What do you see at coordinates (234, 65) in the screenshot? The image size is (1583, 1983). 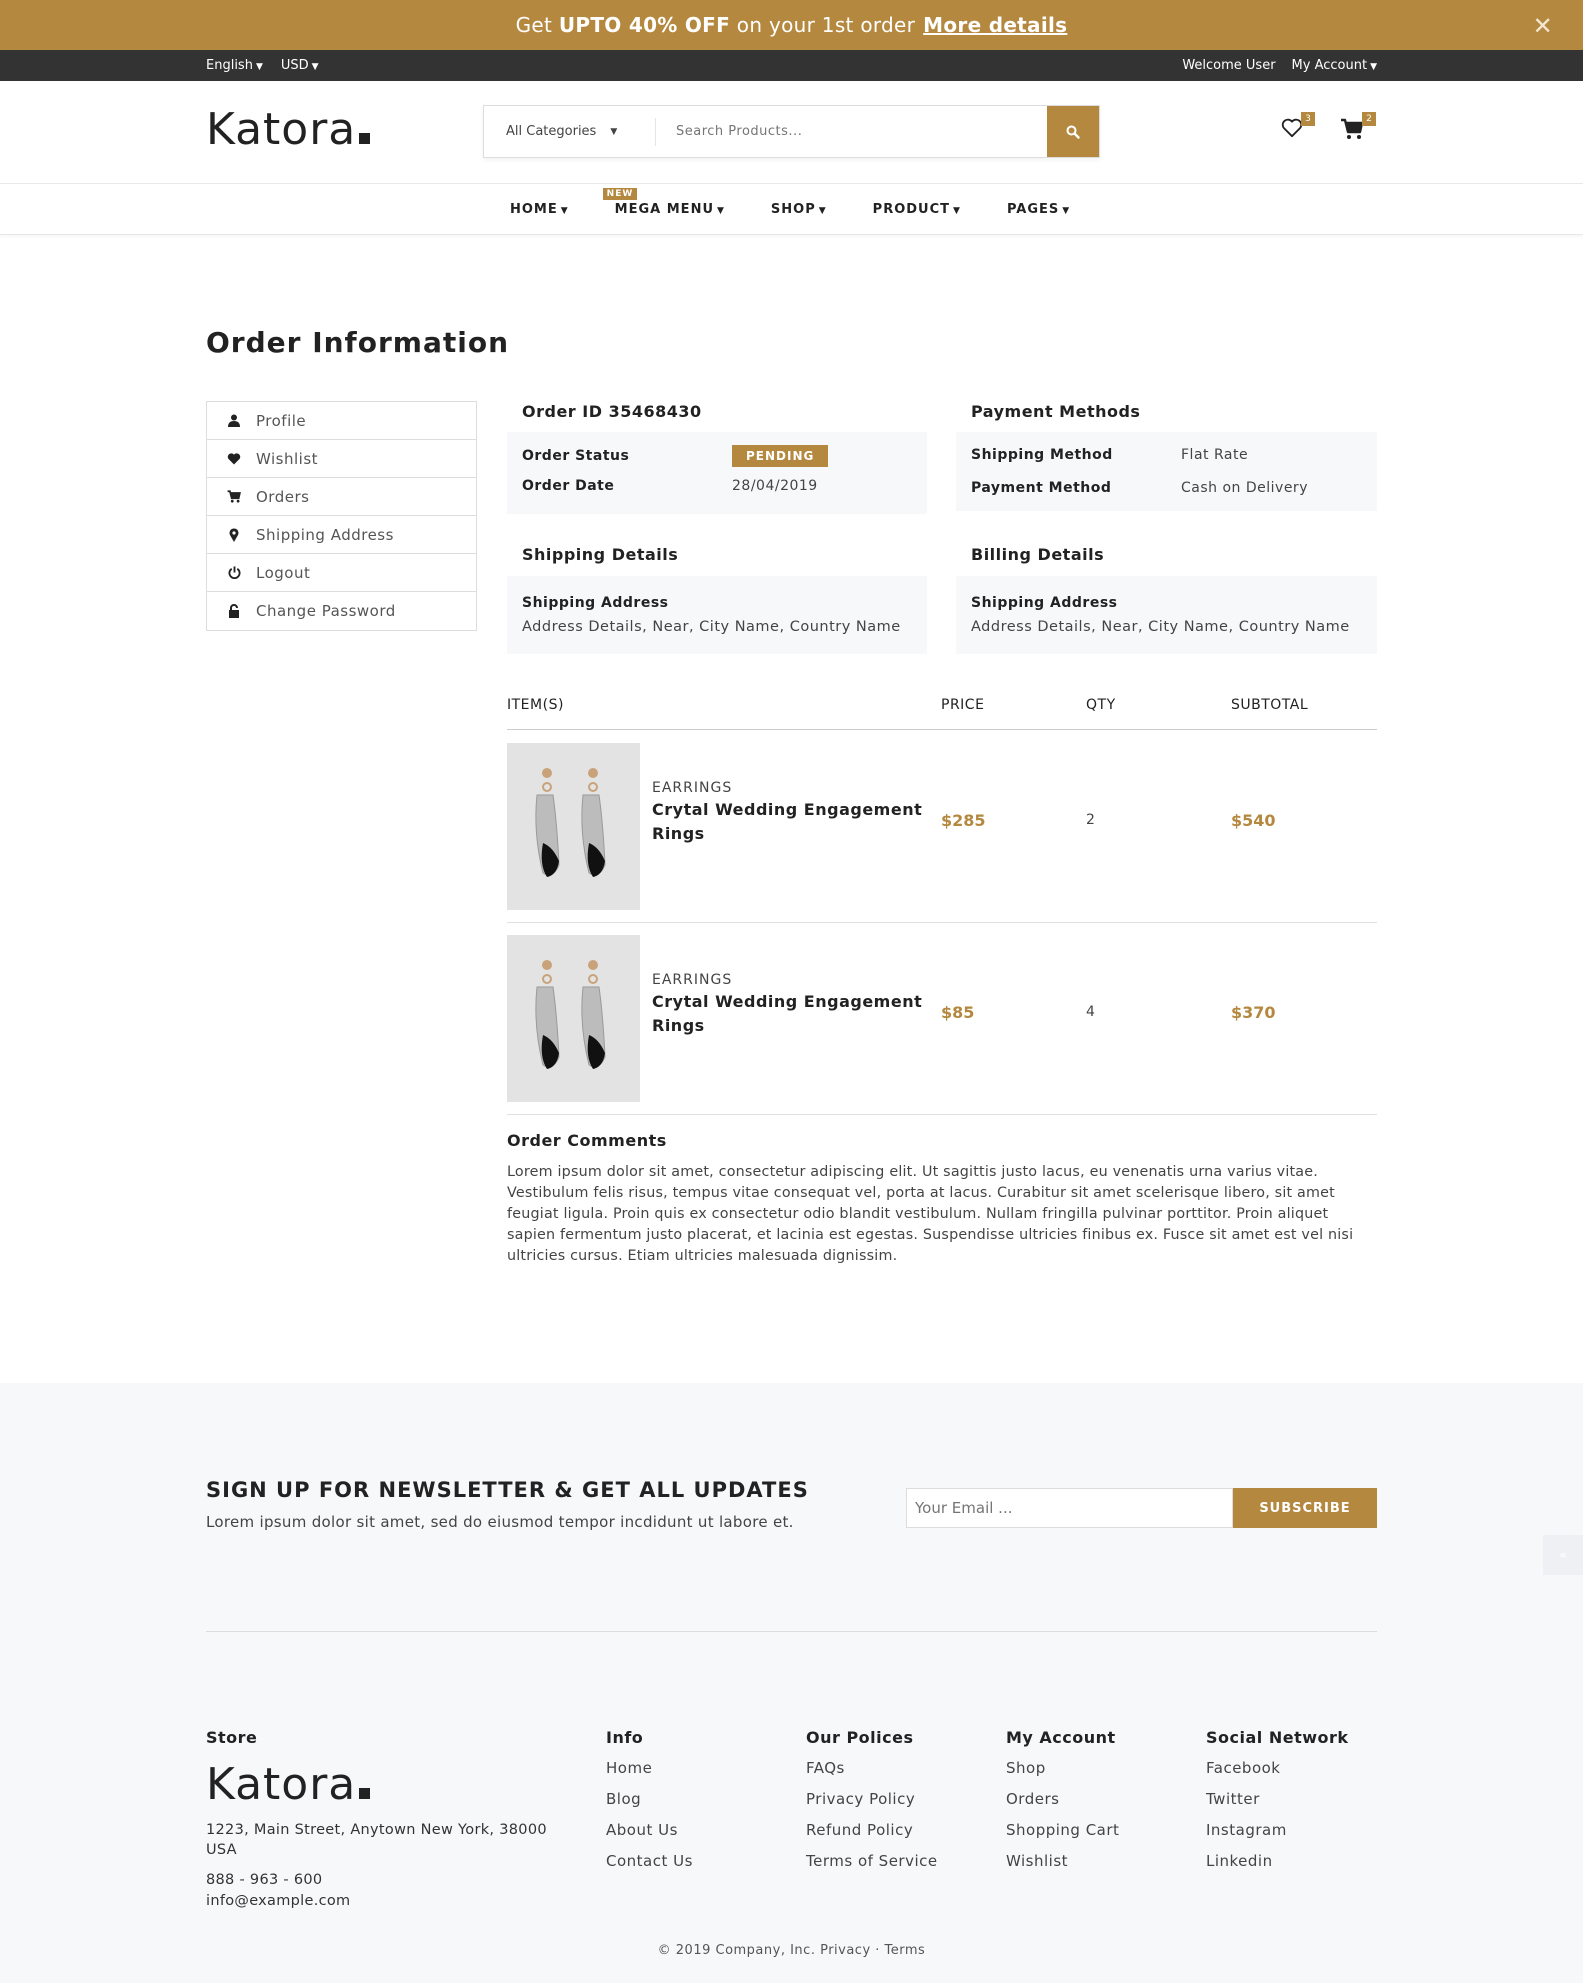 I see `language-selector: English ▼` at bounding box center [234, 65].